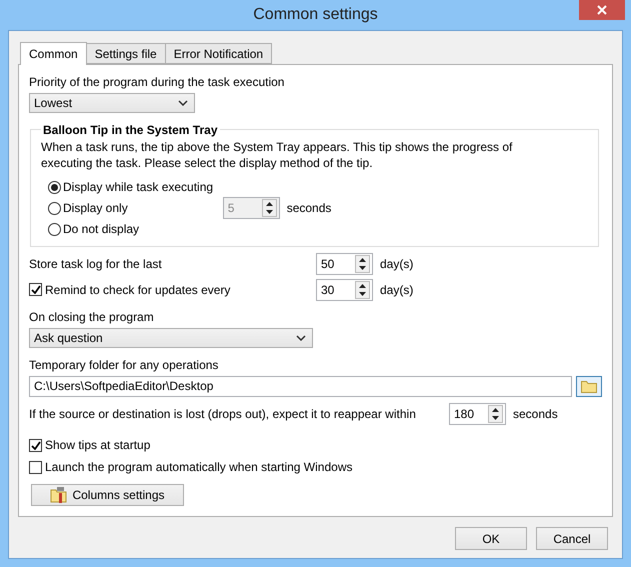 The image size is (631, 567). What do you see at coordinates (126, 53) in the screenshot?
I see `tab: Settings file` at bounding box center [126, 53].